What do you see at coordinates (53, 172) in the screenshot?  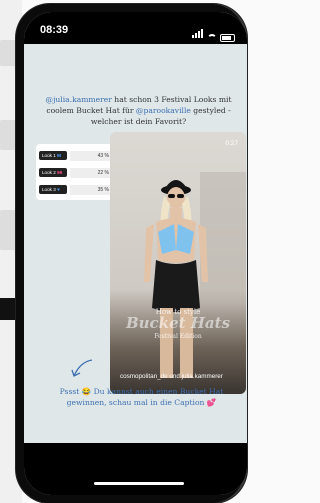 I see `poll-option-label: Look 2 99` at bounding box center [53, 172].